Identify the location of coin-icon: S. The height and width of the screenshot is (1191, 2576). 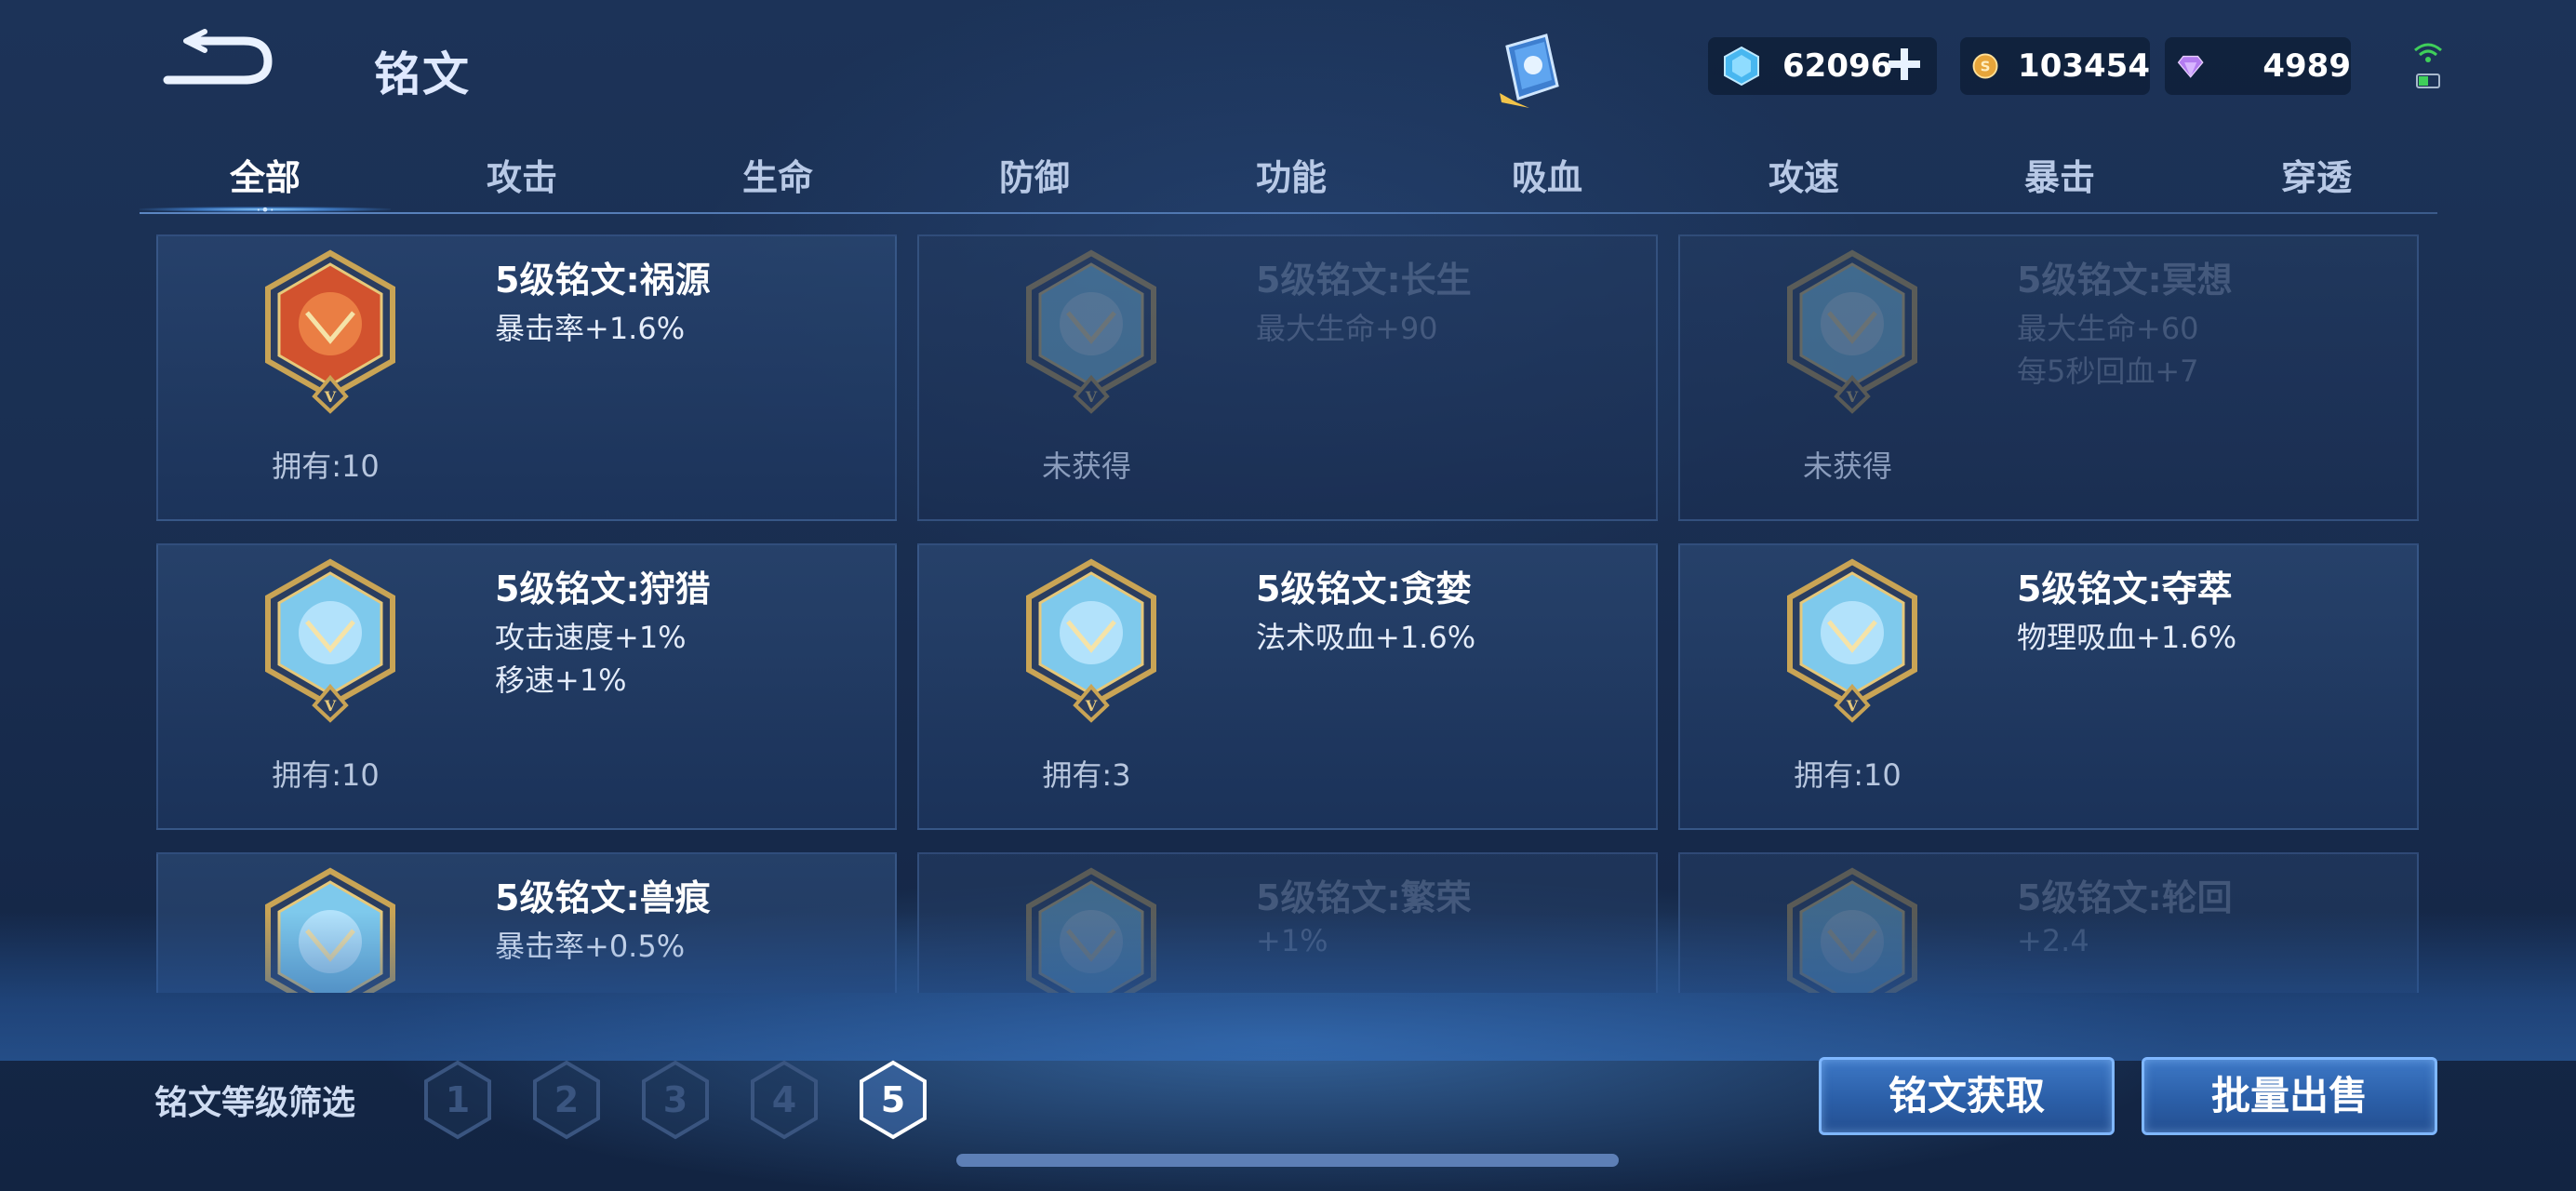
(1985, 66).